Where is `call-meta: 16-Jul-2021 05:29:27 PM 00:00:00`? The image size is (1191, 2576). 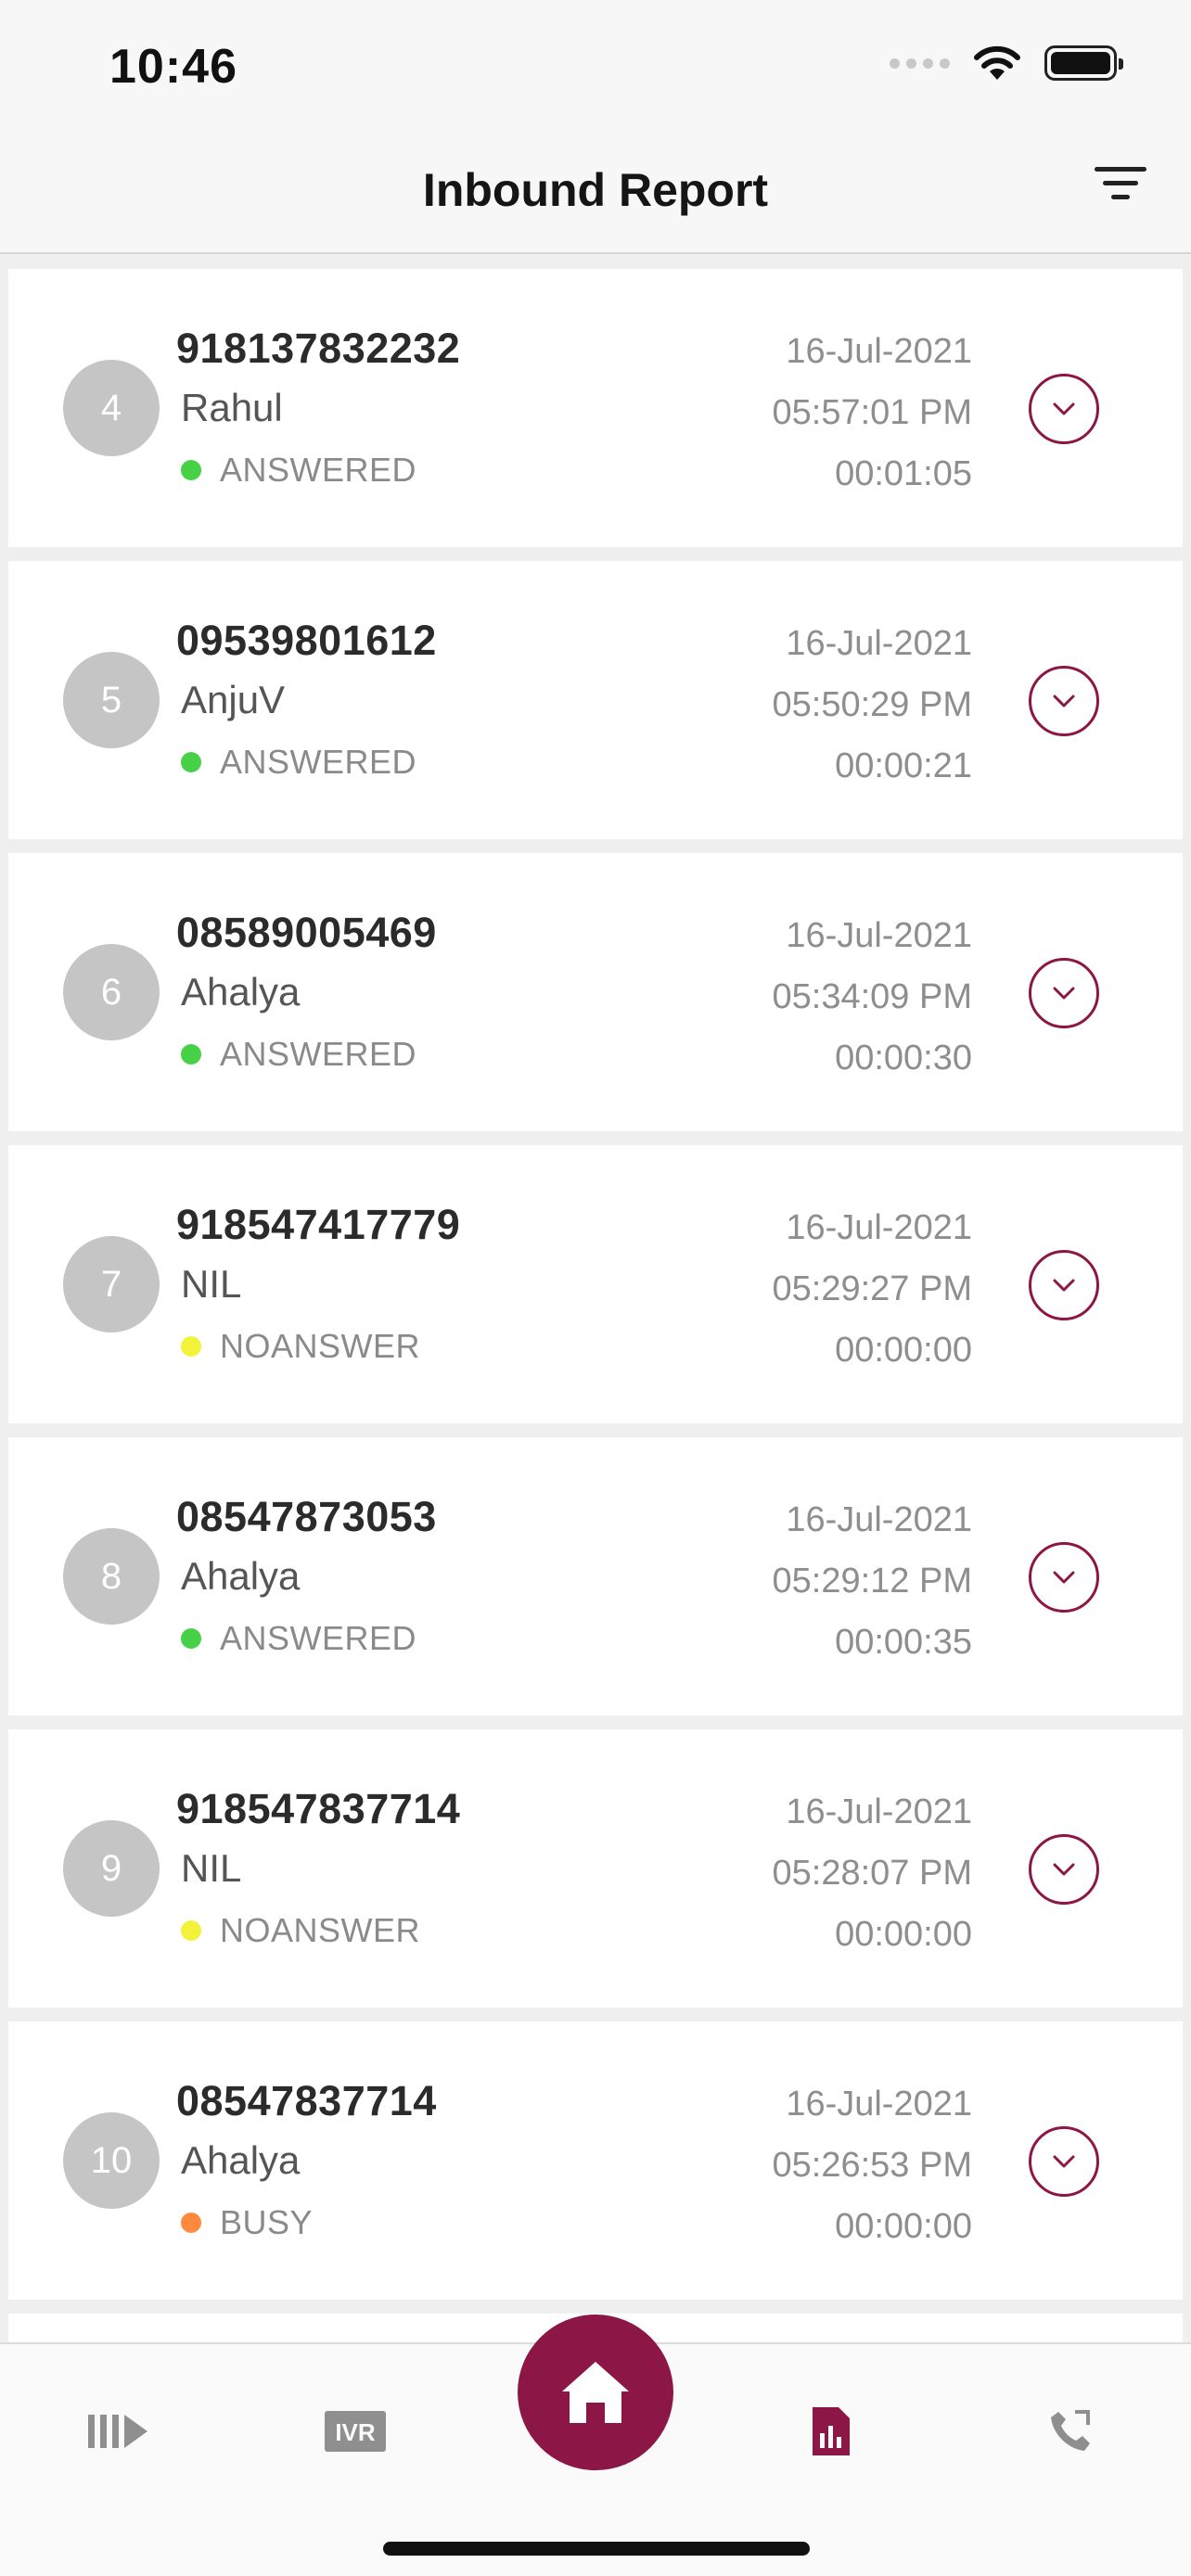 call-meta: 16-Jul-2021 05:29:27 PM 00:00:00 is located at coordinates (872, 1289).